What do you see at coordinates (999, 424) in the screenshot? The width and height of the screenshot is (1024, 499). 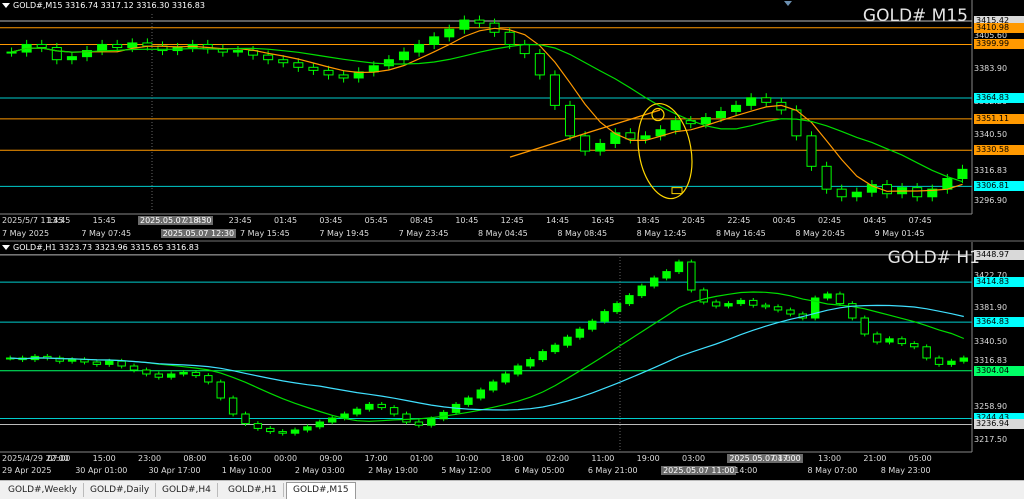 I see `price-tag: 3236.94` at bounding box center [999, 424].